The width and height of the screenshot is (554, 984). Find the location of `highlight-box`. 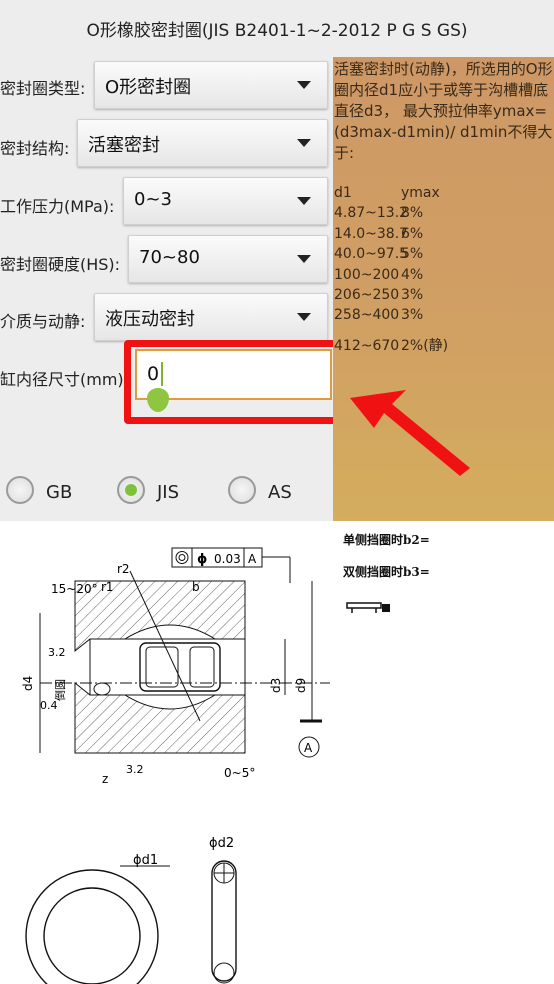

highlight-box is located at coordinates (236, 382).